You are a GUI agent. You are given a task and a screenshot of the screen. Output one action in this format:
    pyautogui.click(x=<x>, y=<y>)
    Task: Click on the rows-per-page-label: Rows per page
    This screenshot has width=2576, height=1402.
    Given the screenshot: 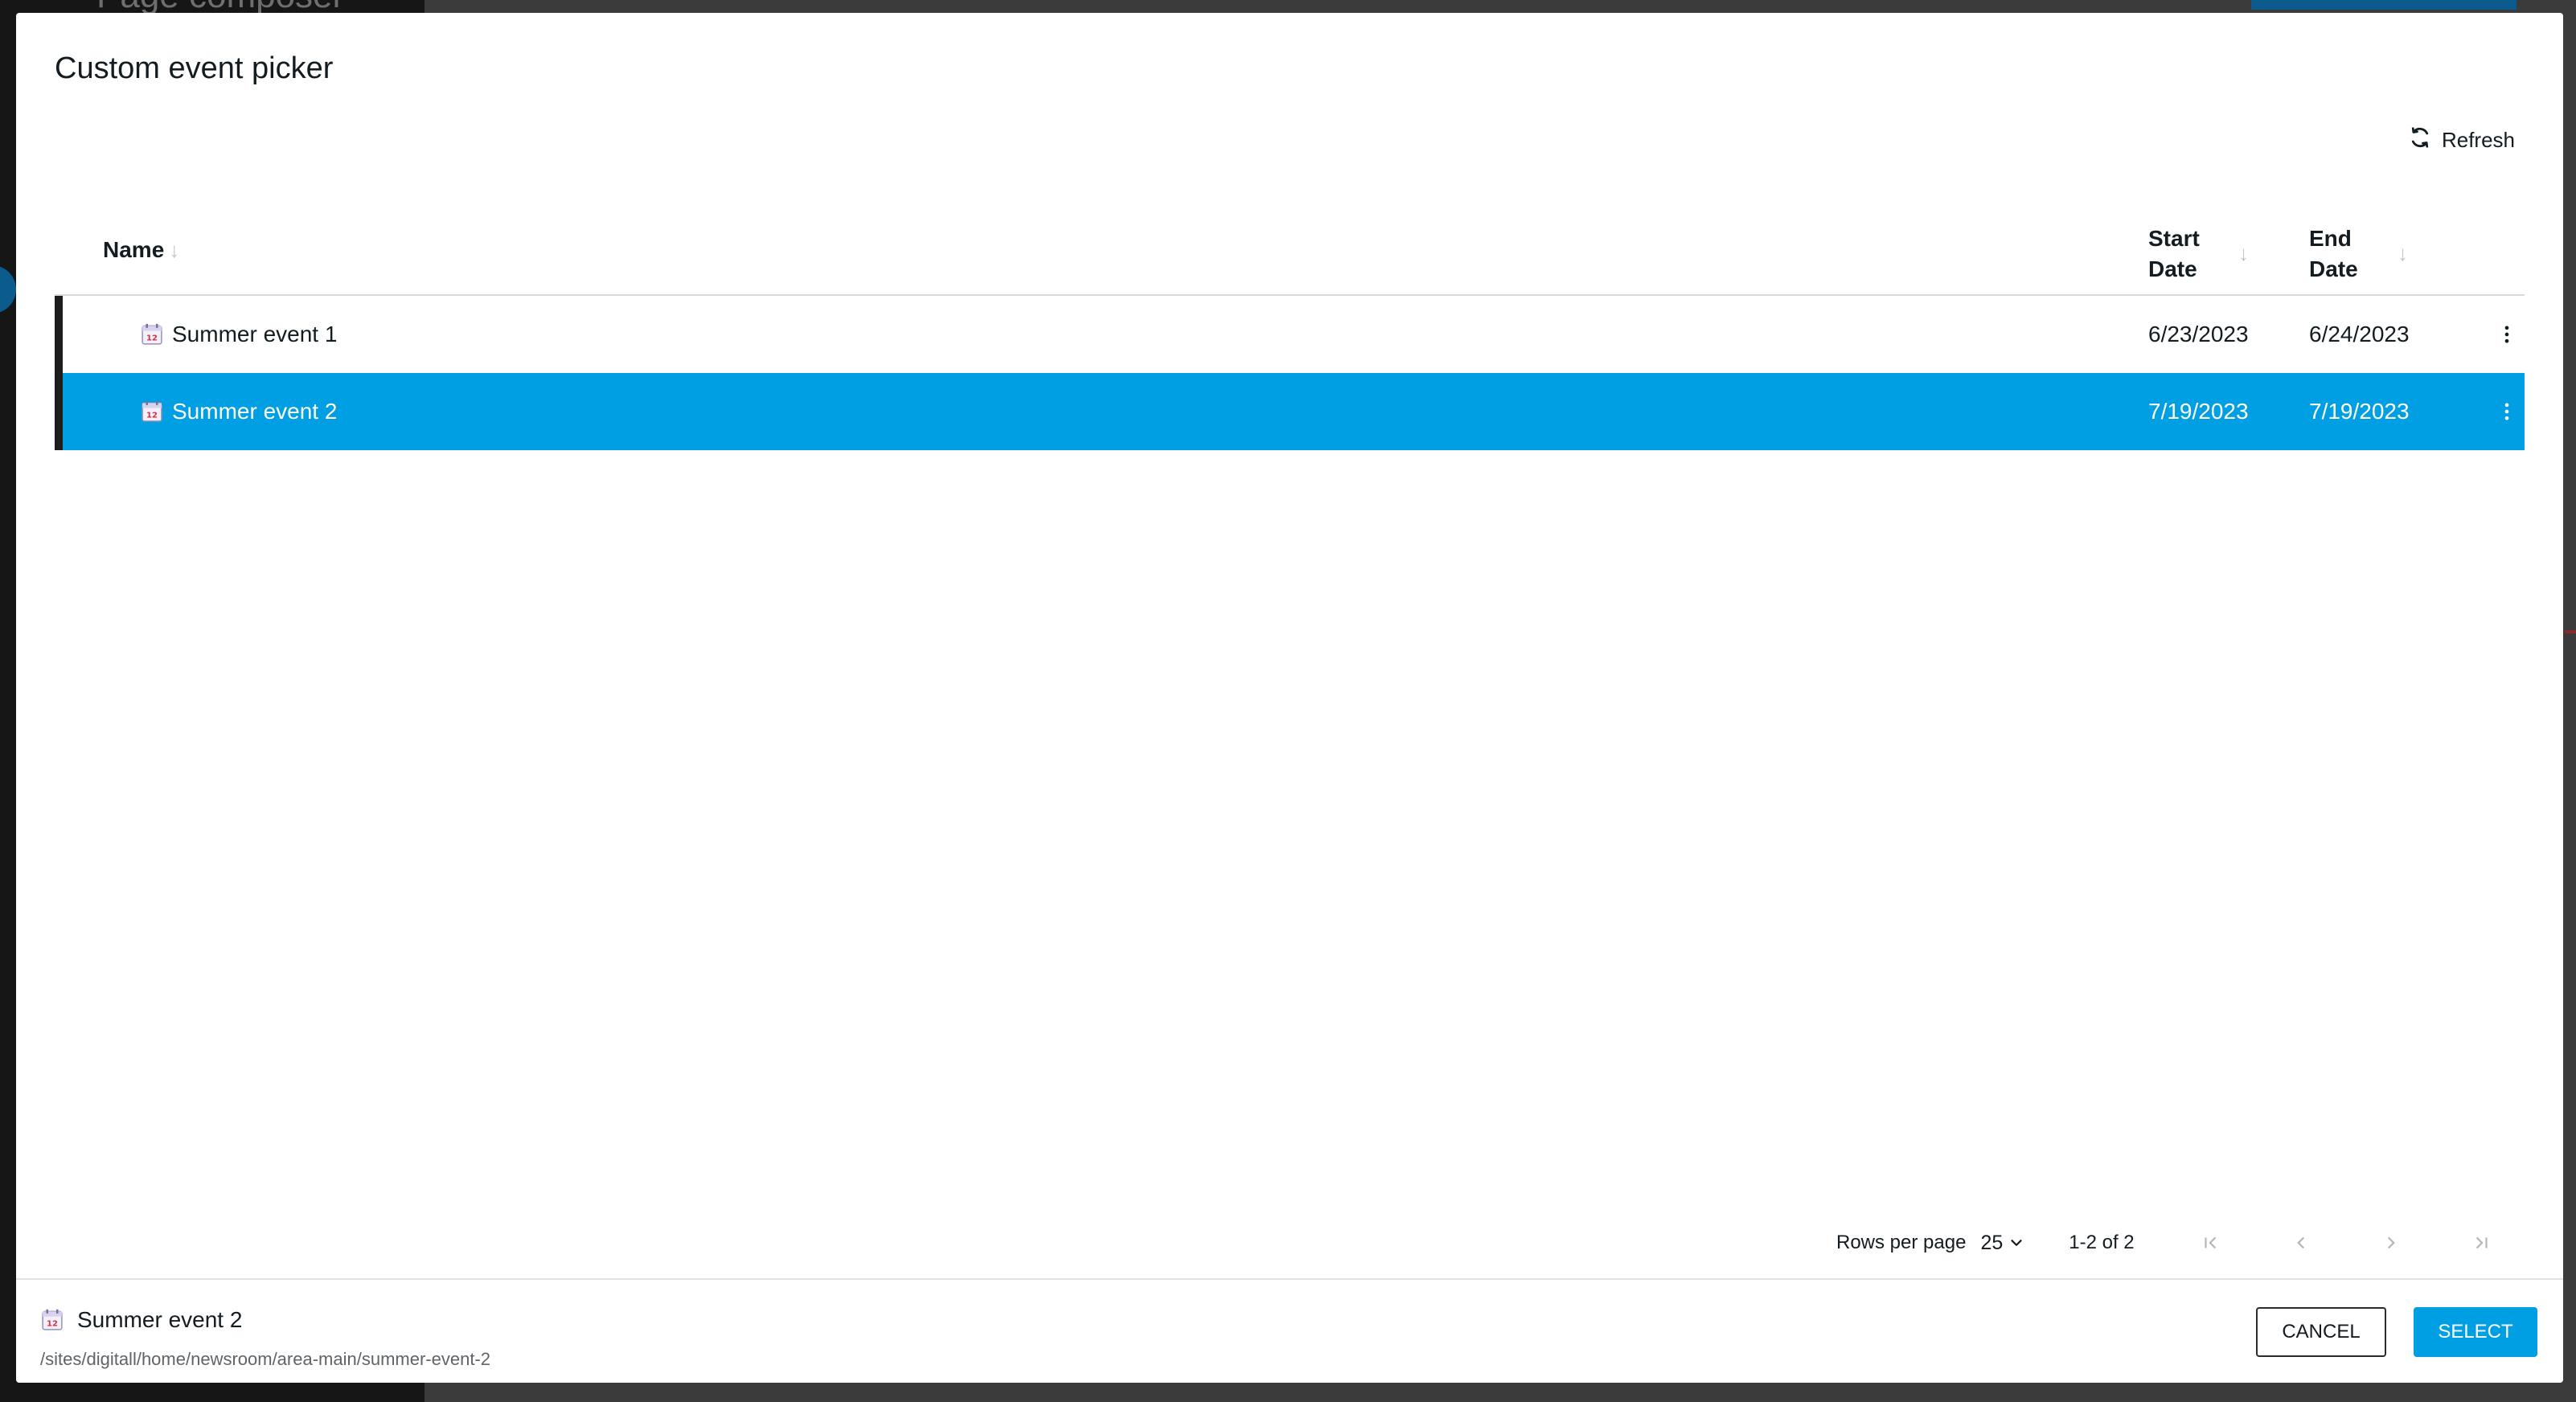 What is the action you would take?
    pyautogui.click(x=1901, y=1242)
    